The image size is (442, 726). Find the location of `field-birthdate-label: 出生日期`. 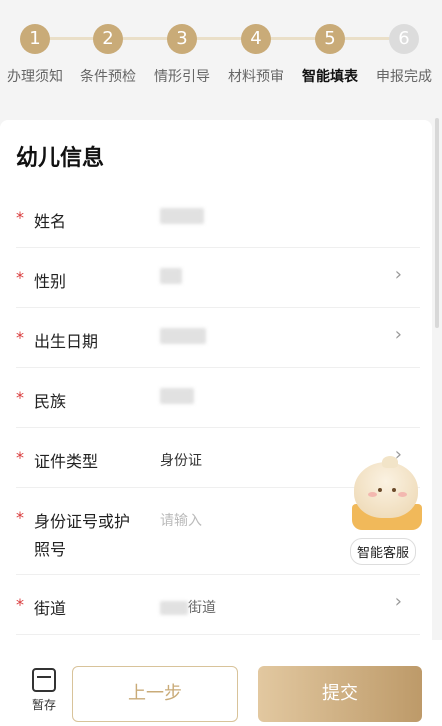

field-birthdate-label: 出生日期 is located at coordinates (66, 341).